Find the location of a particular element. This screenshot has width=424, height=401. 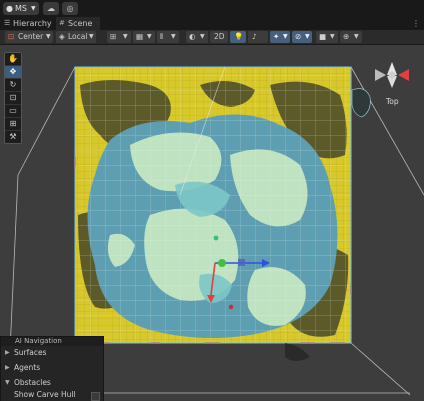

tools-overlay: ✋ ✥ ↻ ⊡ ▭ ⊞ ⚒ is located at coordinates (13, 98).